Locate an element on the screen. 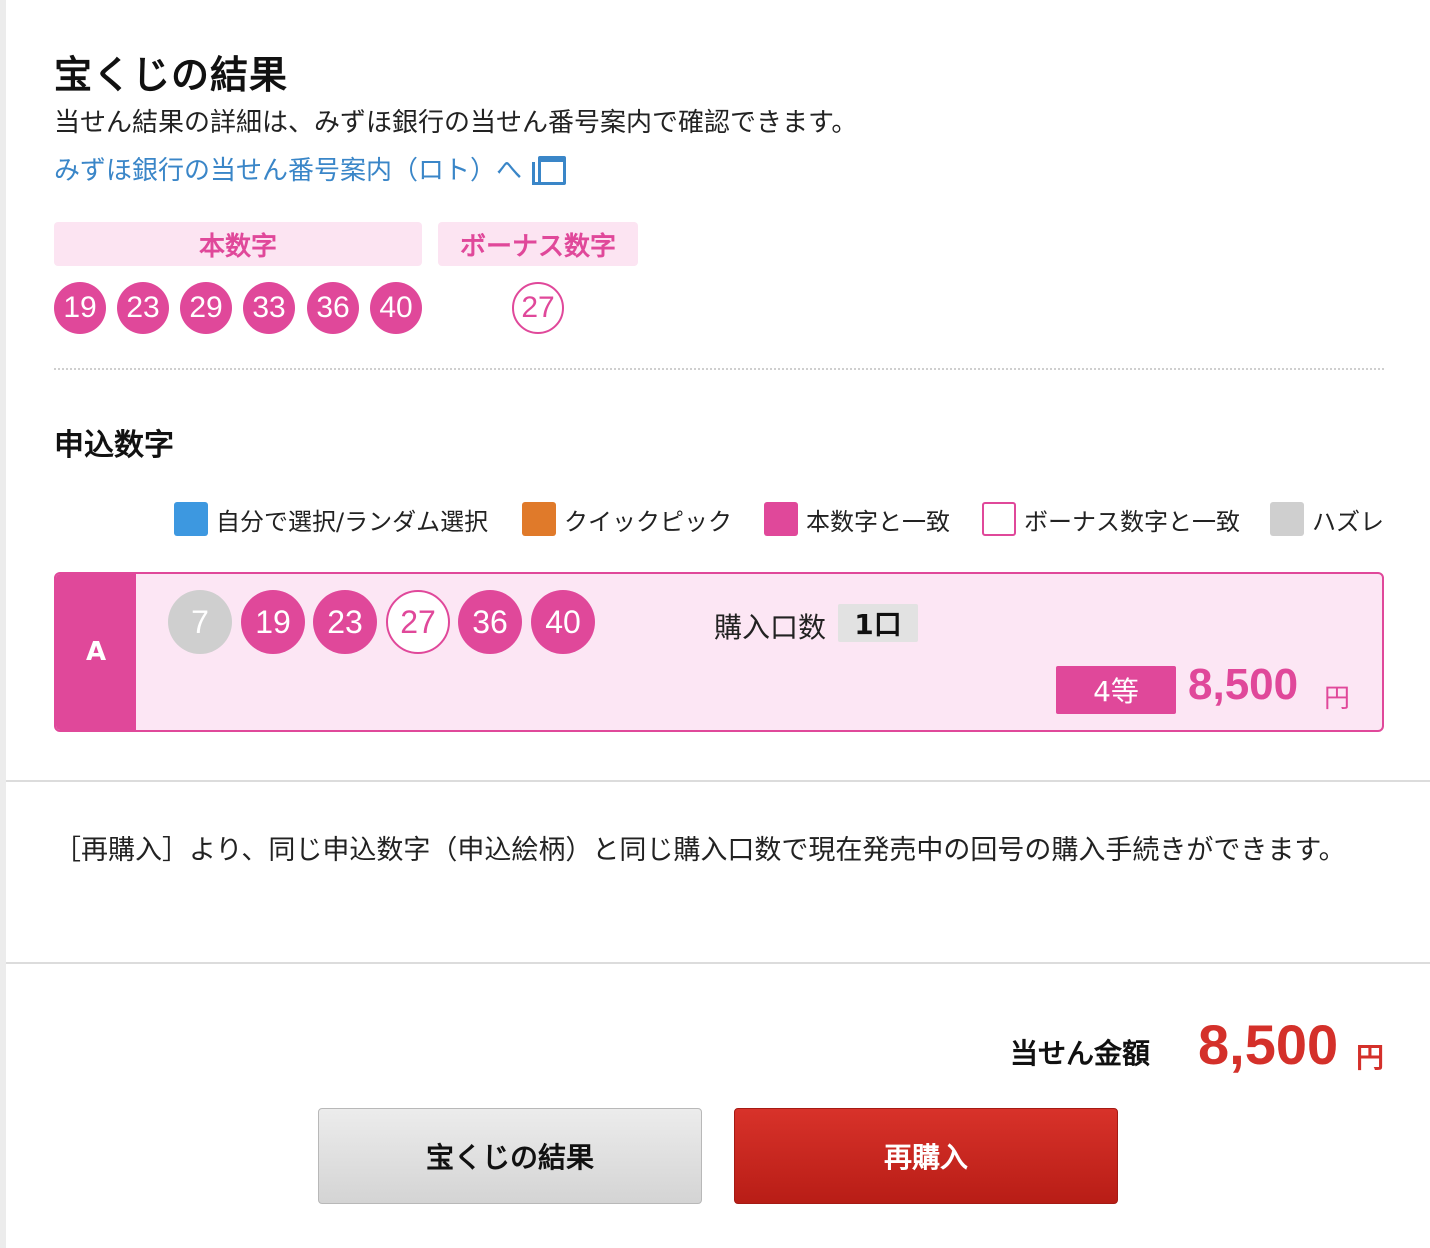 Image resolution: width=1430 pixels, height=1248 pixels. mizuho-results-link: みずほ銀行の当せん番号案内（ロト）へ is located at coordinates (310, 168).